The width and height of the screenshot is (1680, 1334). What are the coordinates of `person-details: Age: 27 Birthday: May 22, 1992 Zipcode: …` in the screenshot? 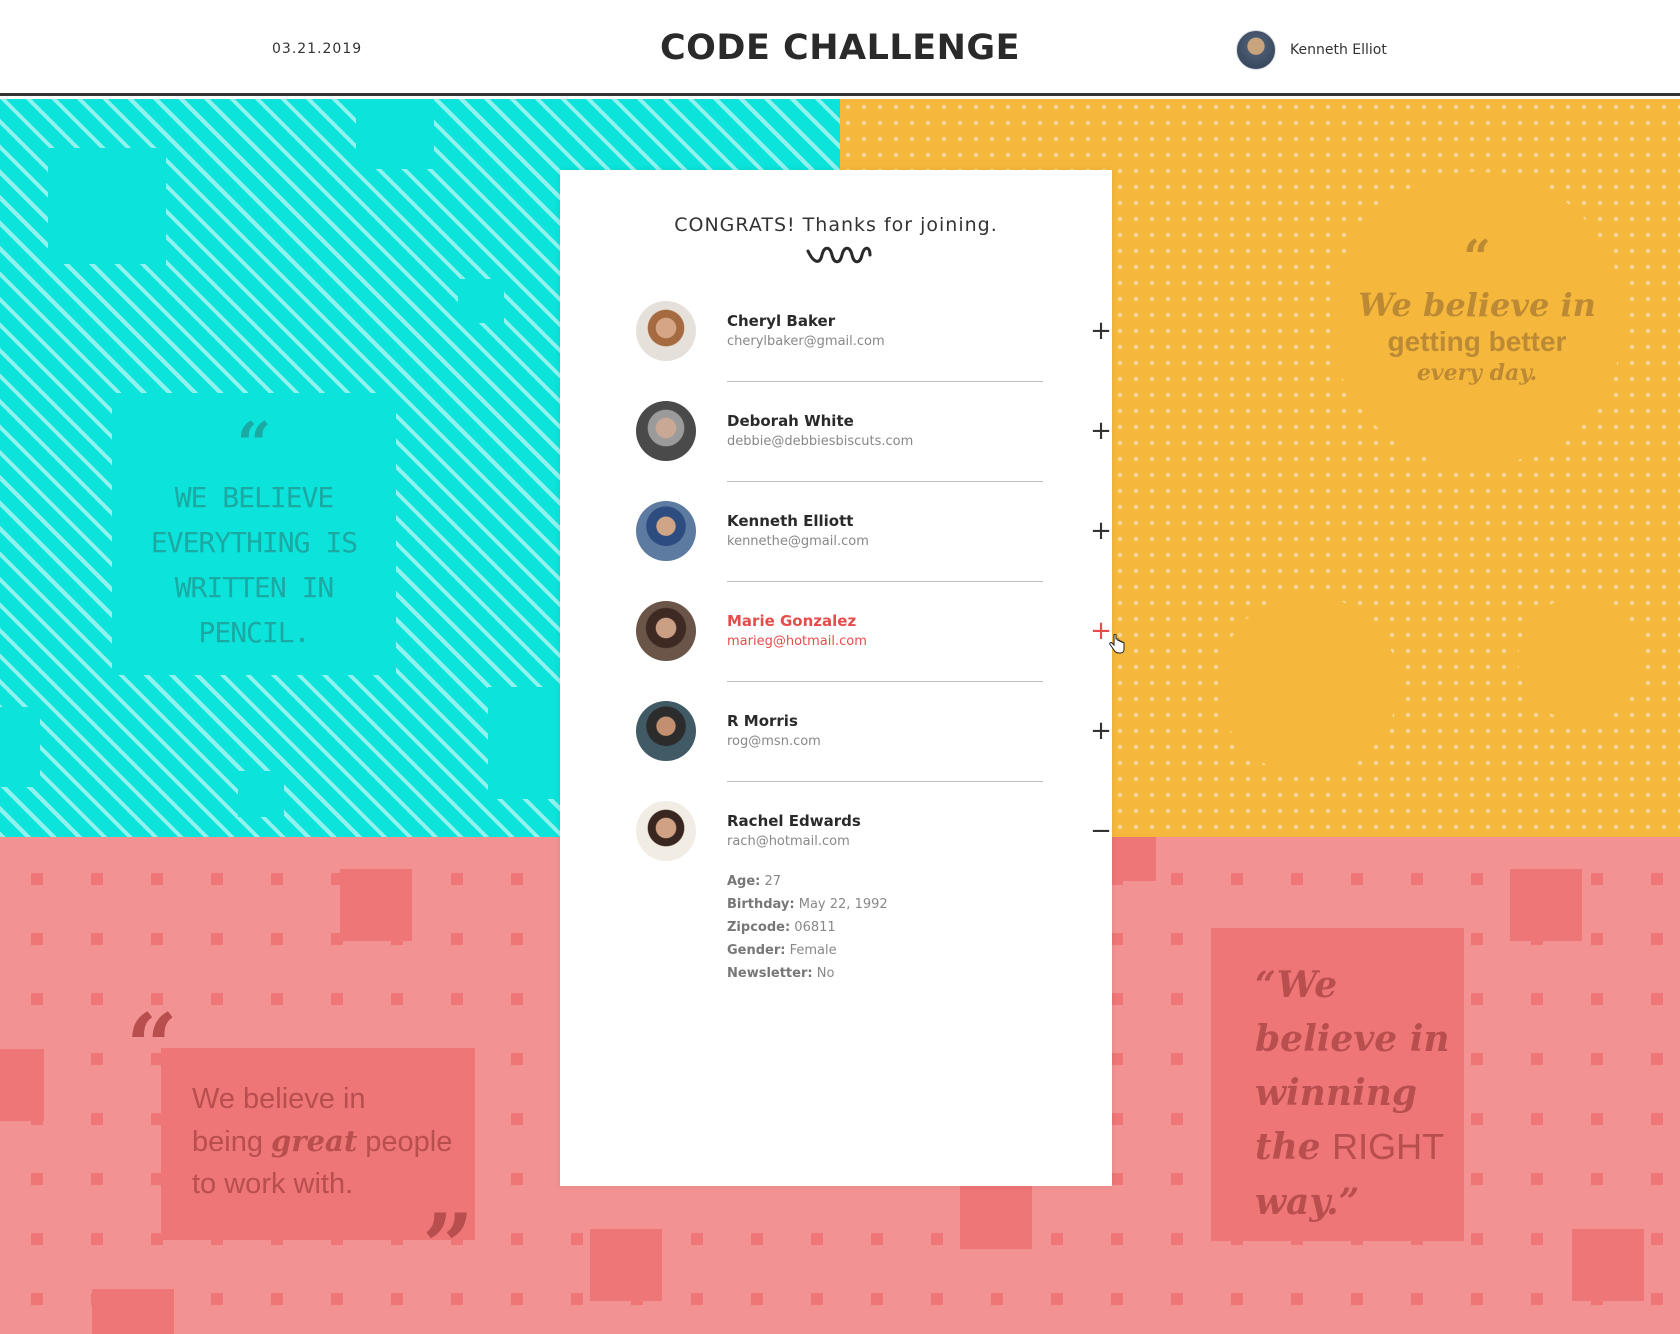 It's located at (807, 927).